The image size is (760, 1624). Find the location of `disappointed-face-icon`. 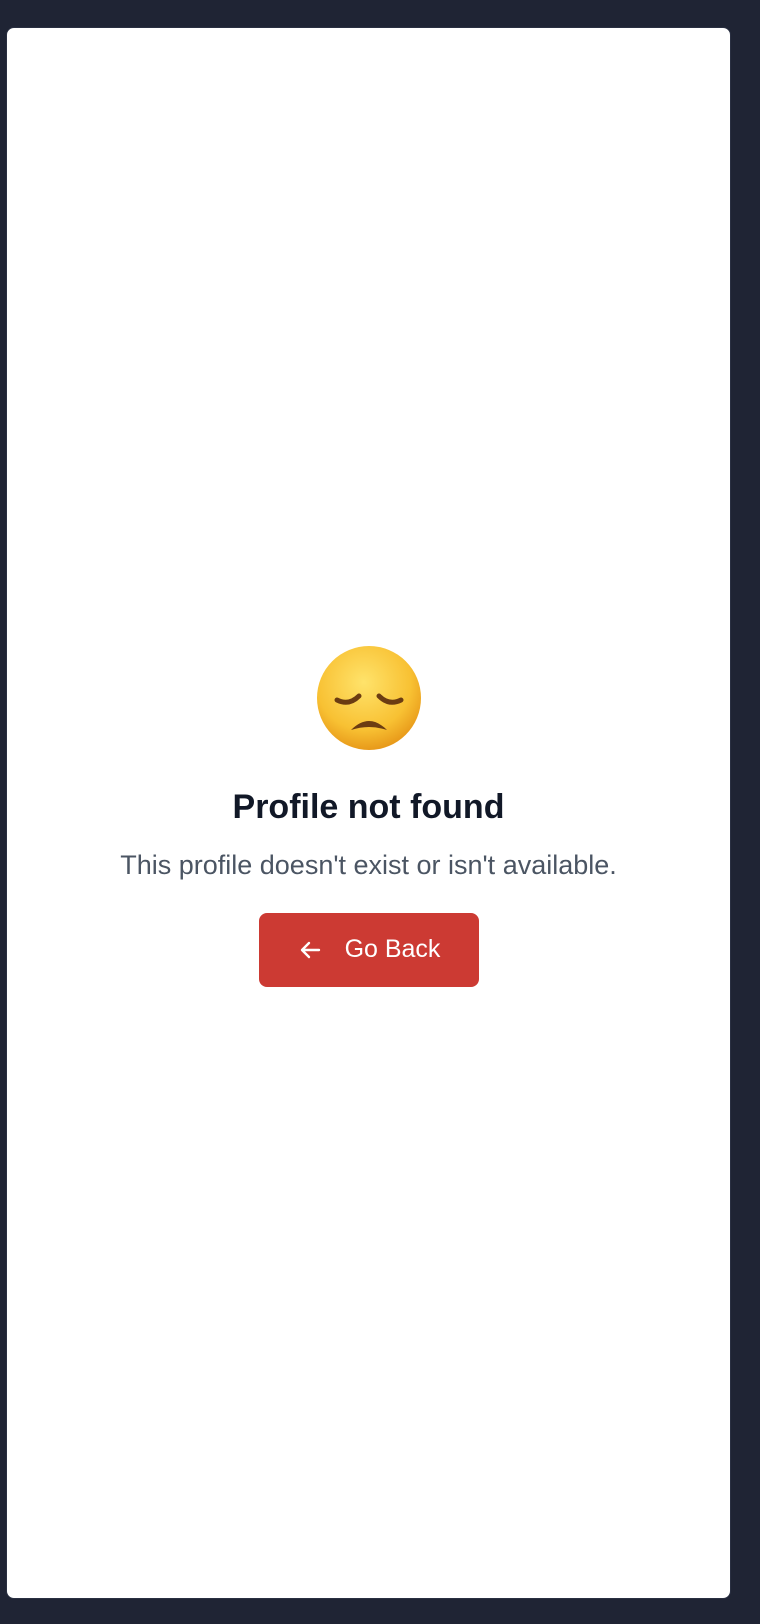

disappointed-face-icon is located at coordinates (369, 698).